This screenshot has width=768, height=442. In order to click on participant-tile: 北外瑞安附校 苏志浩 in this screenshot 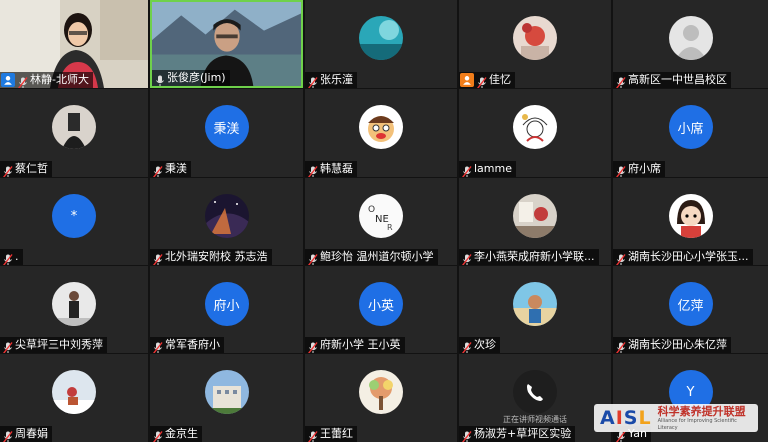, I will do `click(226, 221)`.